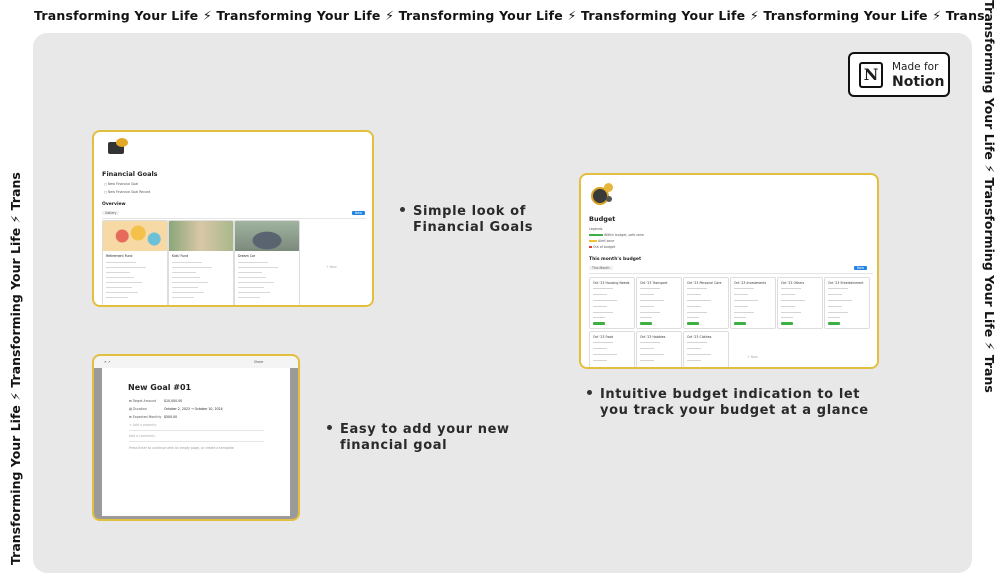 Image resolution: width=1005 pixels, height=573 pixels. I want to click on budget-new-button: New, so click(860, 268).